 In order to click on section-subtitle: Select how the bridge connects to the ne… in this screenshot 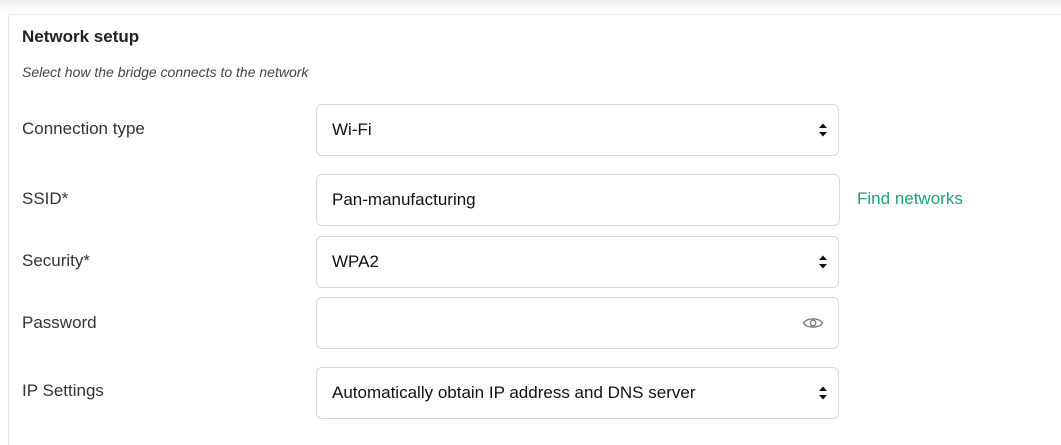, I will do `click(165, 72)`.